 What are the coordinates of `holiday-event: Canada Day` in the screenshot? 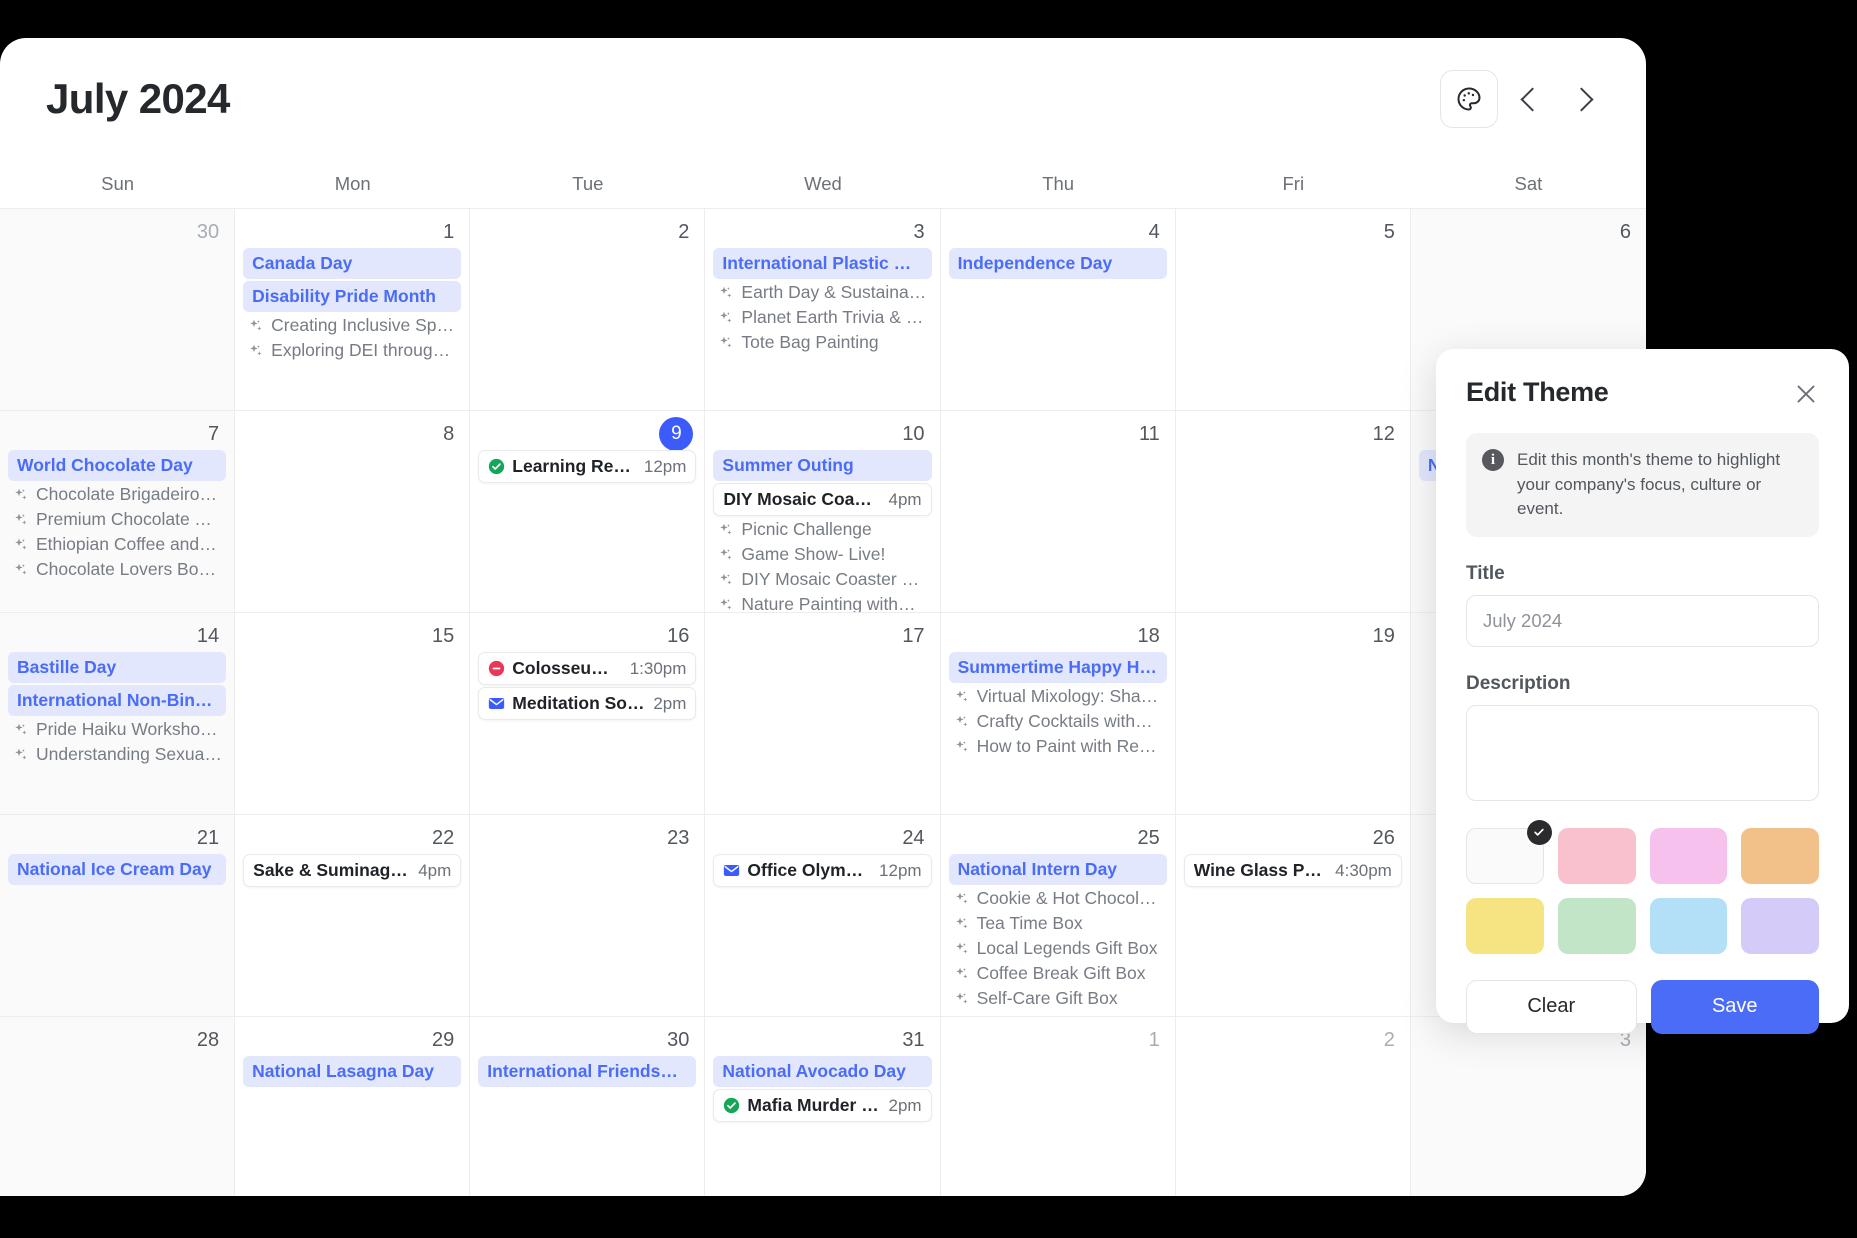 It's located at (352, 263).